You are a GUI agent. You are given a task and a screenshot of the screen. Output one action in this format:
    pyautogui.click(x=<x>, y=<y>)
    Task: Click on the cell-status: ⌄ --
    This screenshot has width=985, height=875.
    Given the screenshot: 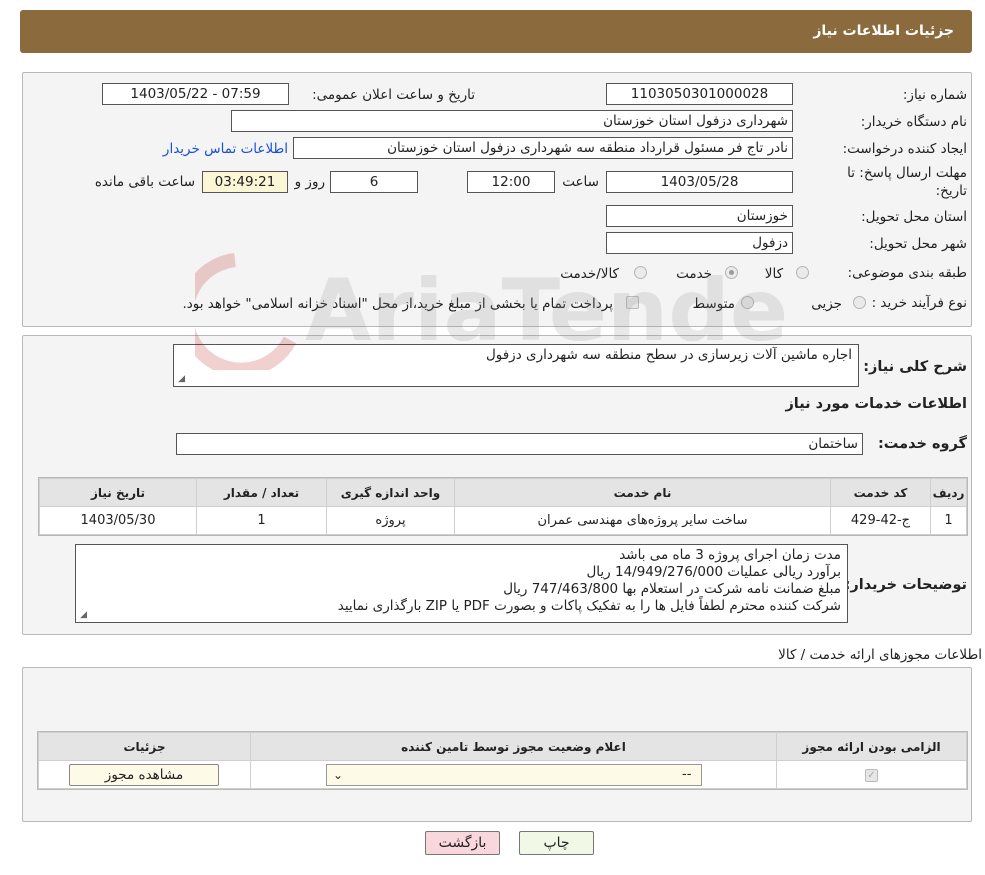 What is the action you would take?
    pyautogui.click(x=513, y=774)
    